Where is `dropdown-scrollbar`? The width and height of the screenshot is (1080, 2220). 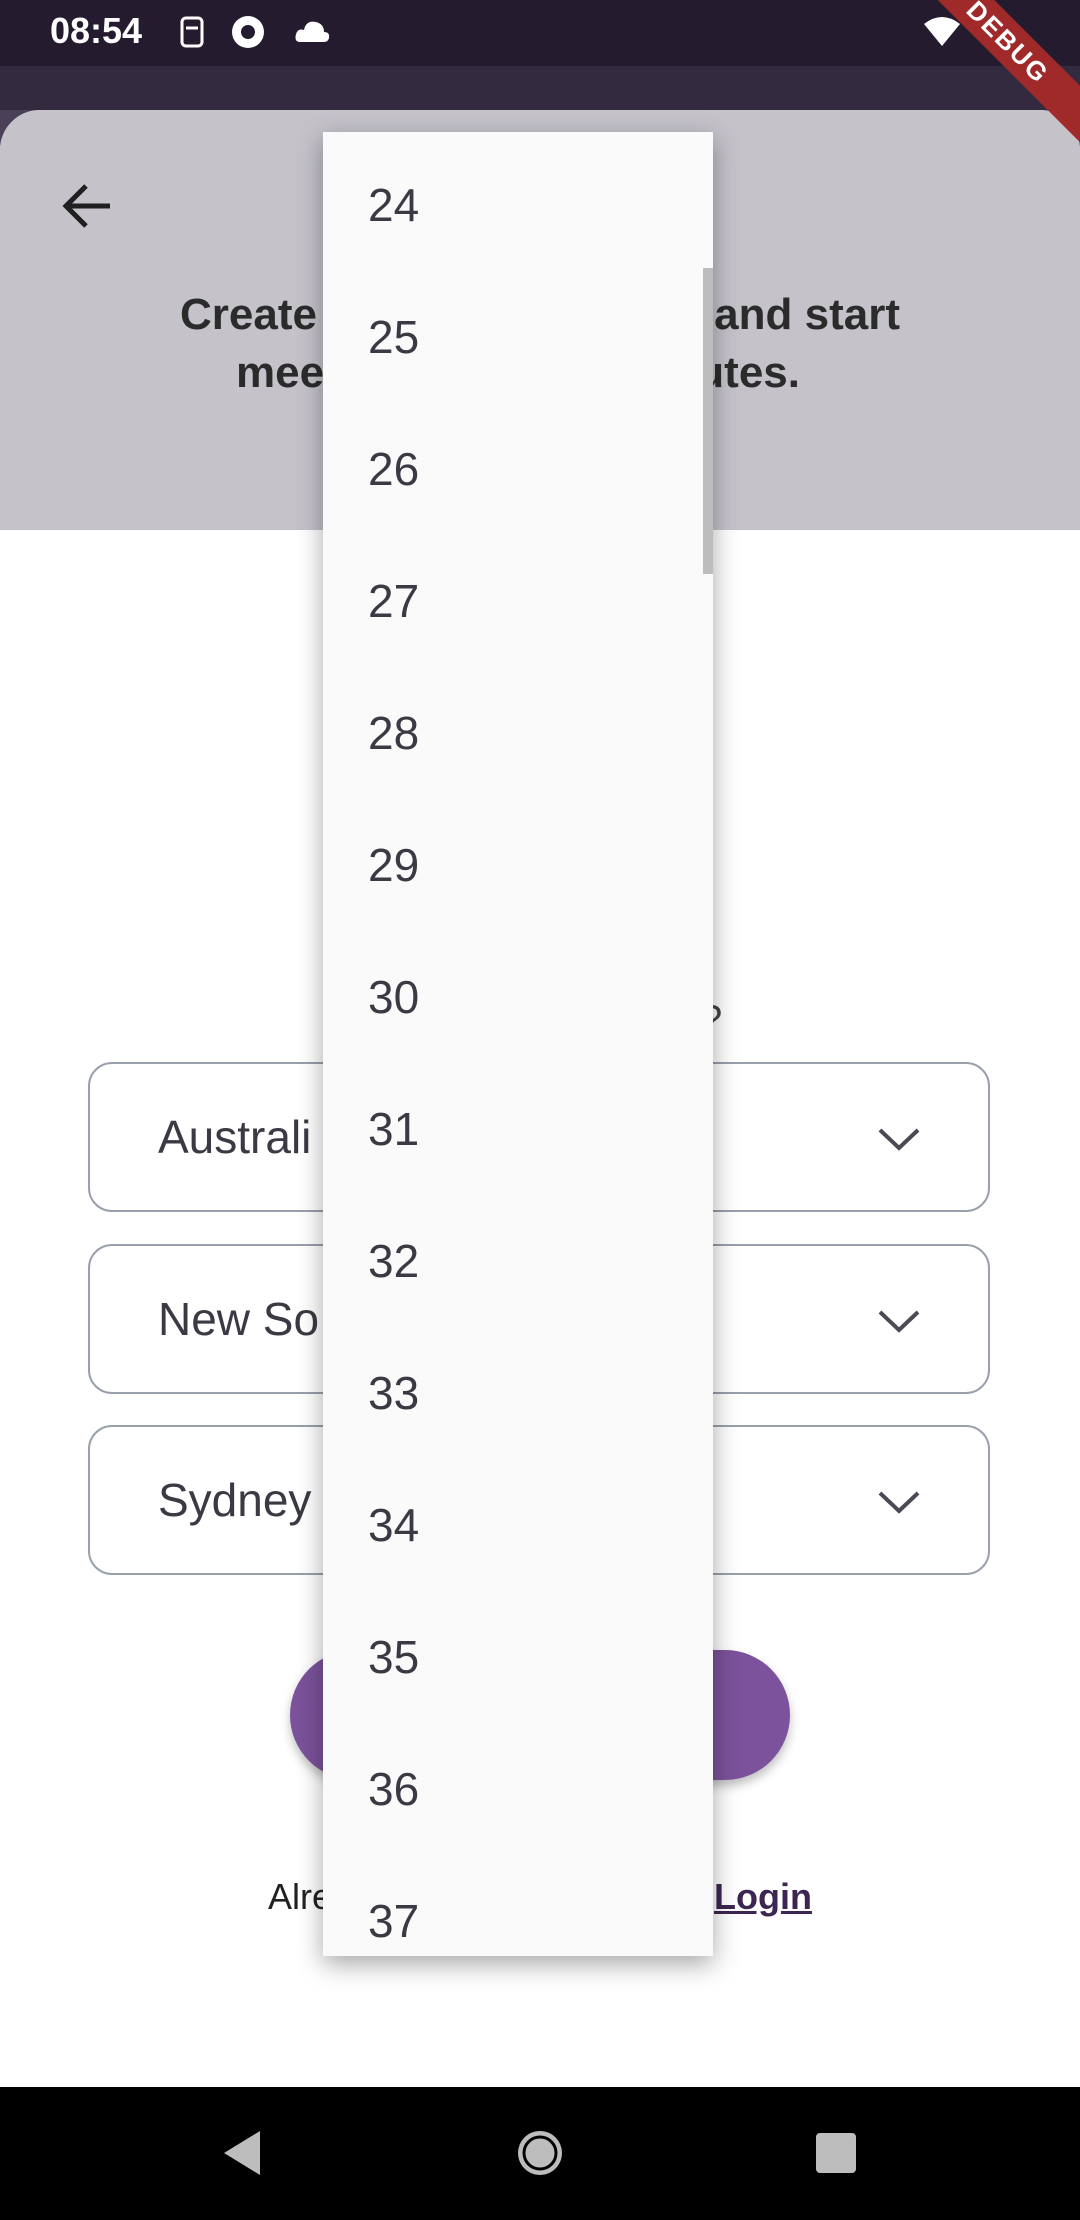
dropdown-scrollbar is located at coordinates (708, 421).